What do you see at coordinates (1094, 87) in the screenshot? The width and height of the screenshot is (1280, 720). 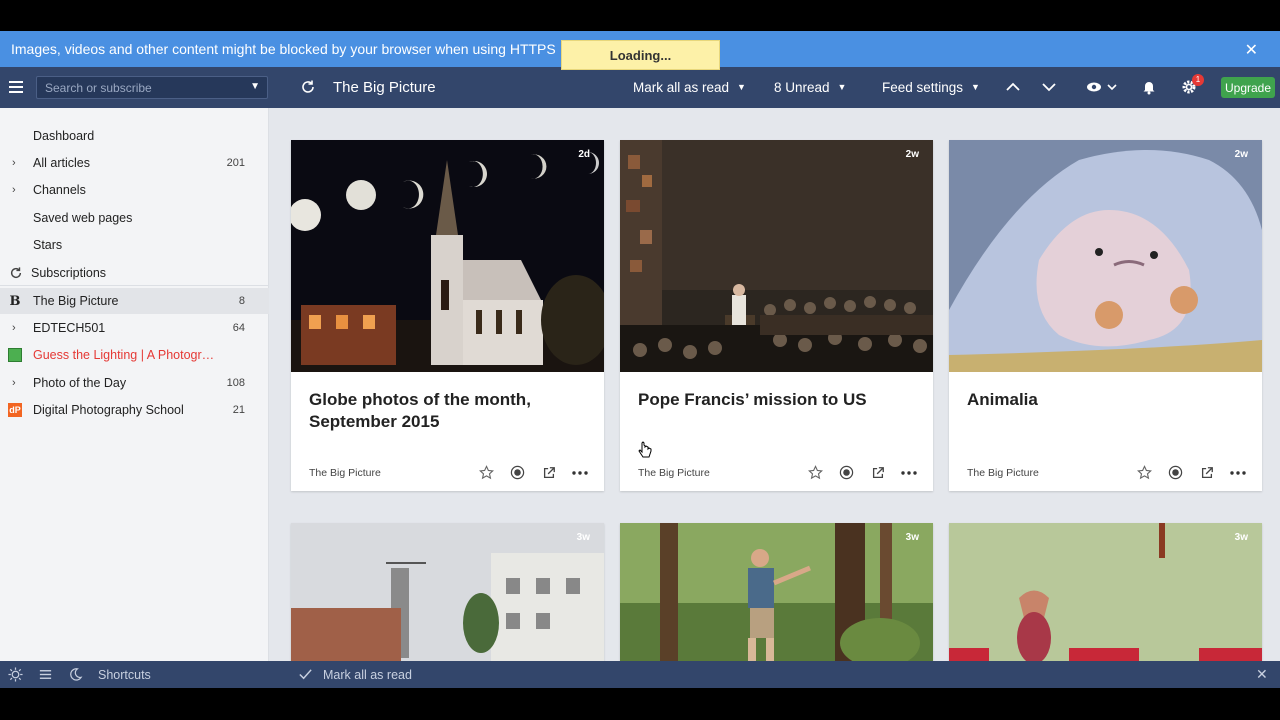 I see `eye-icon` at bounding box center [1094, 87].